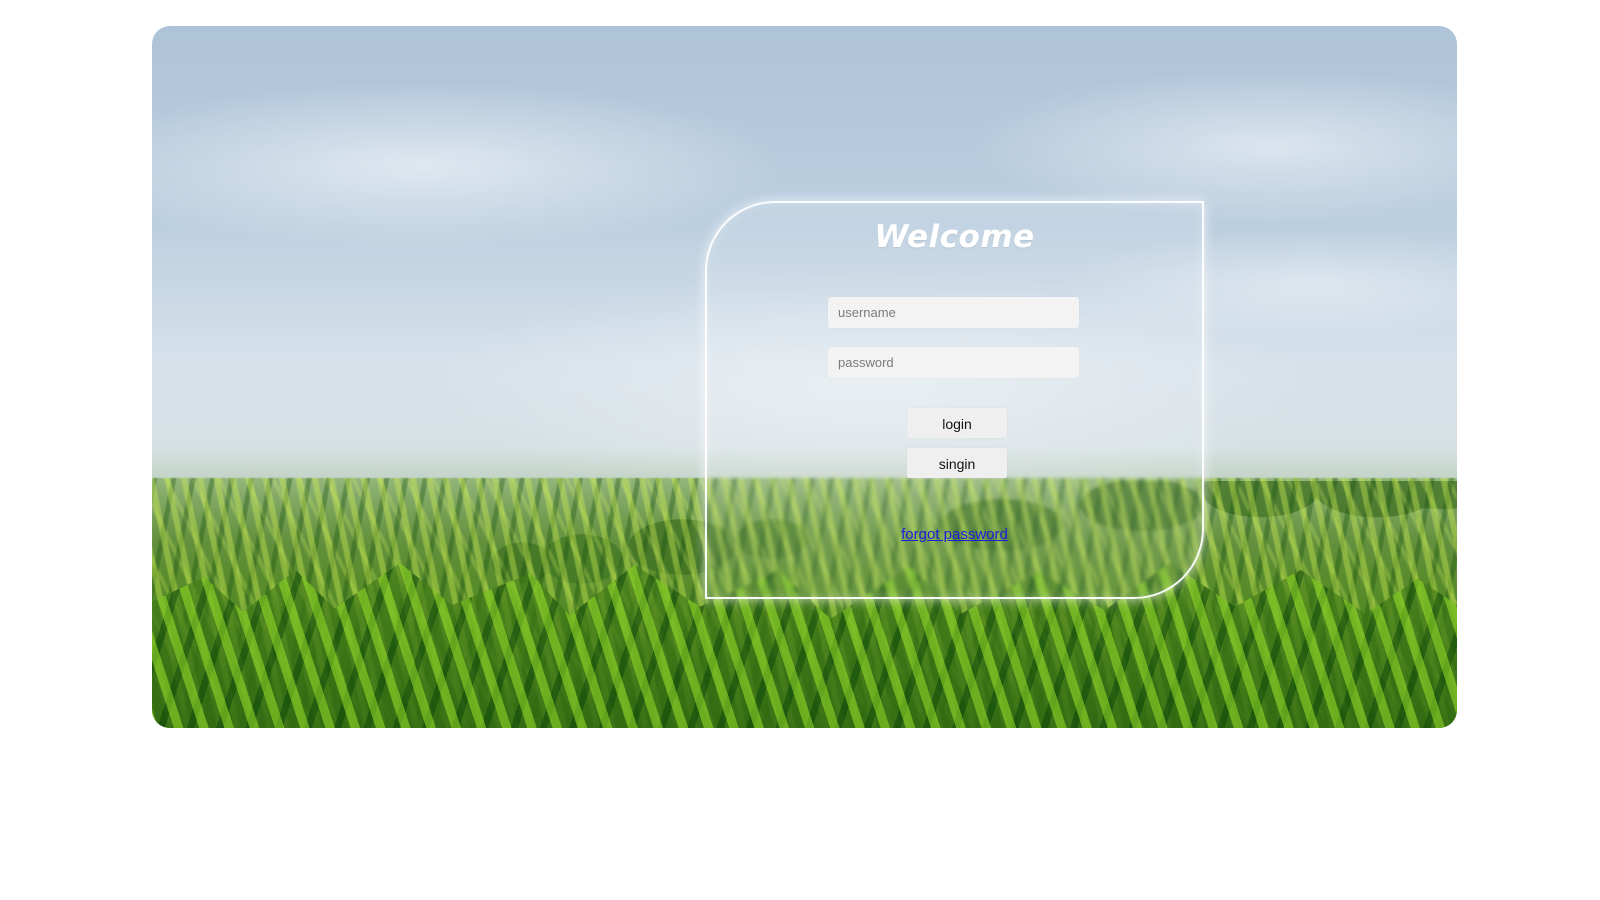 The image size is (1600, 900). I want to click on forgot-password-link: forgot password, so click(954, 534).